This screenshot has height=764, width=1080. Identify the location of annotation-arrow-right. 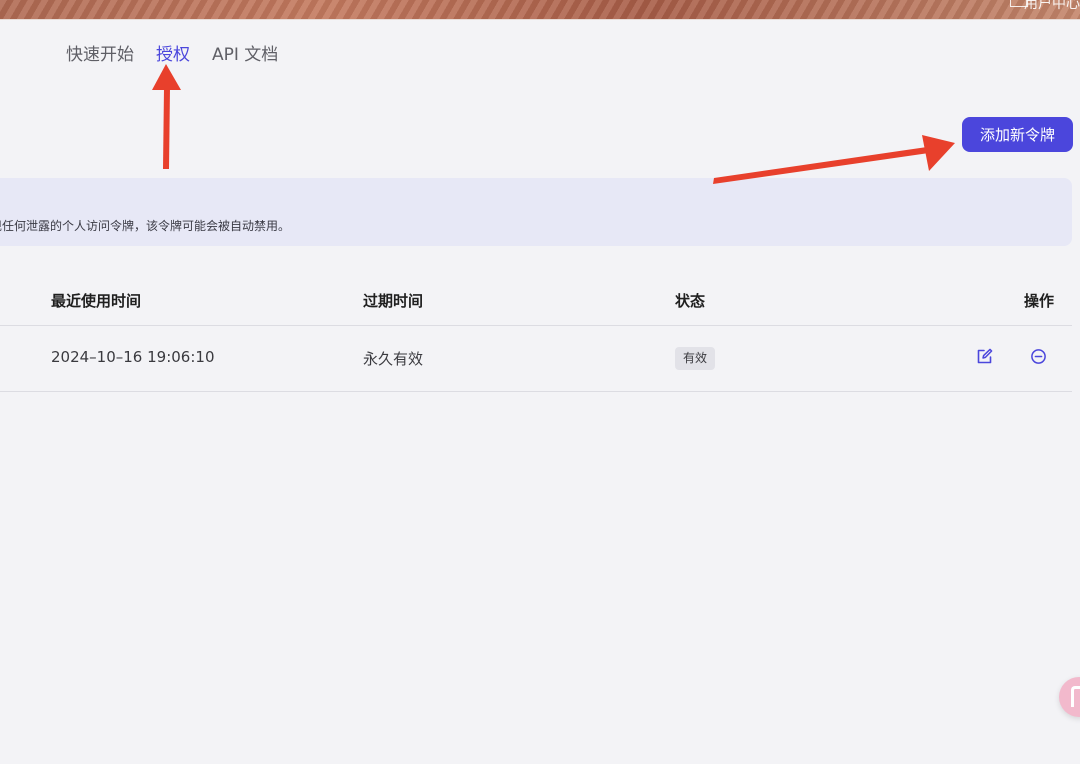
(834, 159).